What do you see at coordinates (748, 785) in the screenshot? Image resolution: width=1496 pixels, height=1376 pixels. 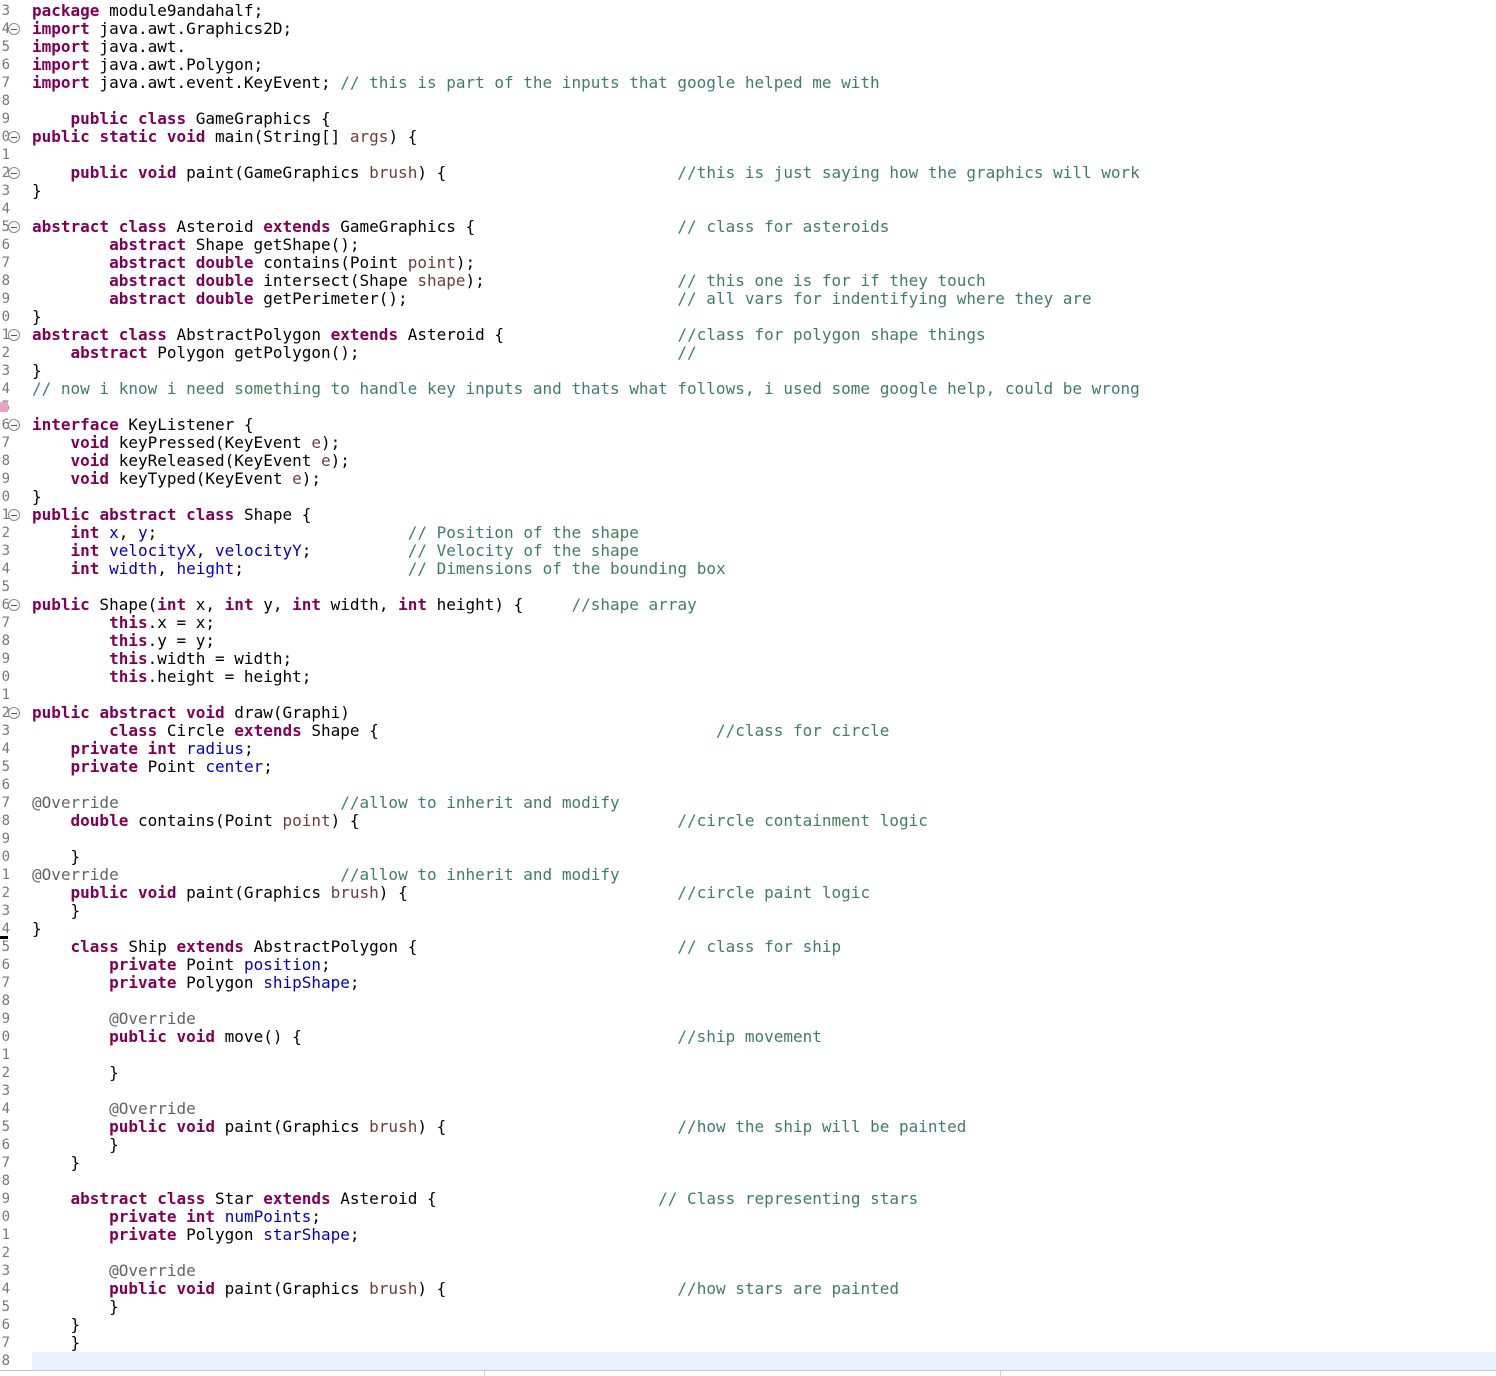 I see `code-line: 6` at bounding box center [748, 785].